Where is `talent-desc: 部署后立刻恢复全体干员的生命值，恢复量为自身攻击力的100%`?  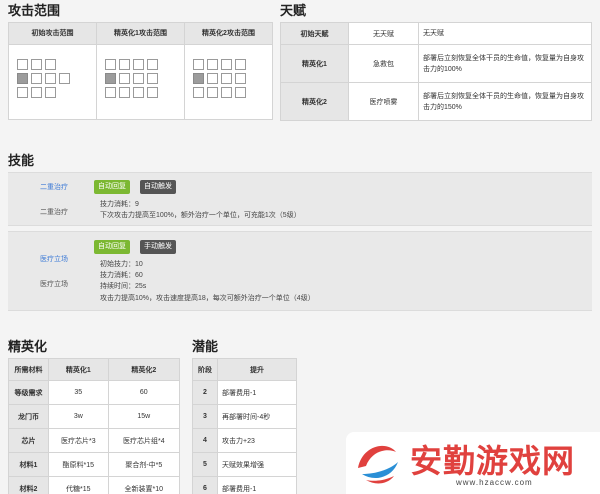 talent-desc: 部署后立刻恢复全体干员的生命值，恢复量为自身攻击力的100% is located at coordinates (505, 63).